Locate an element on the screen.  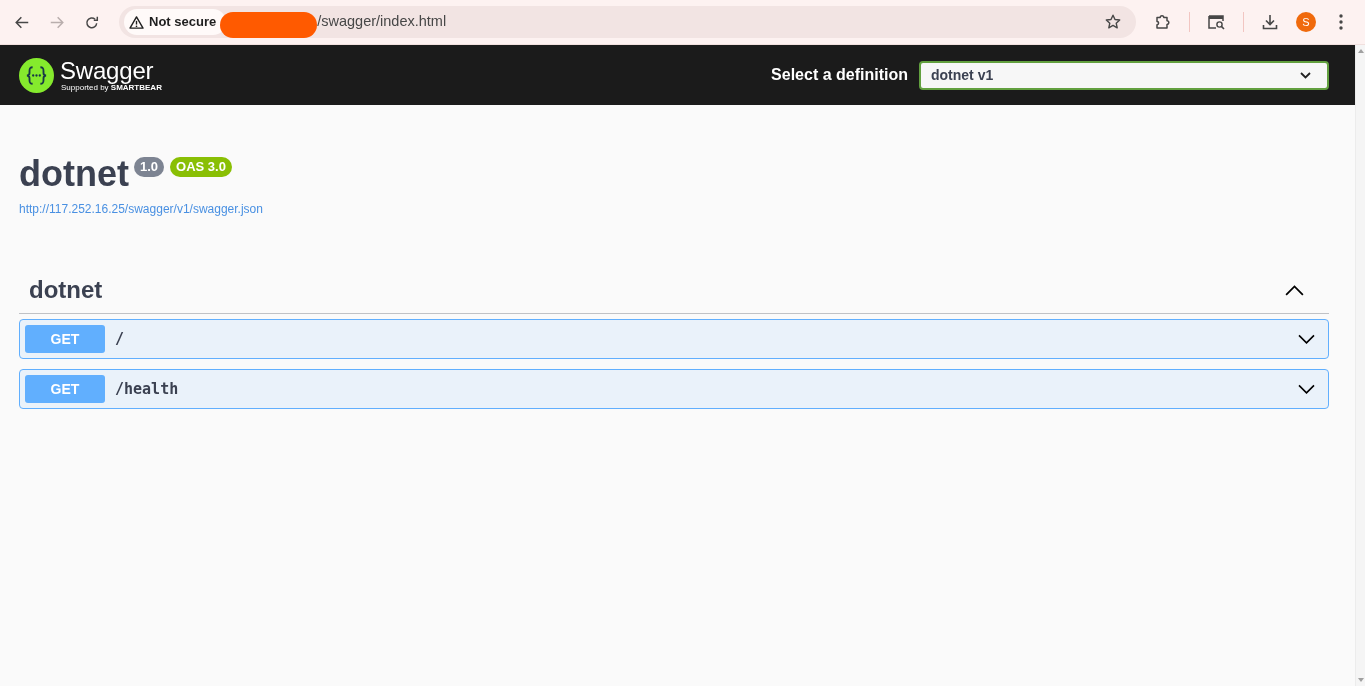
logo-icon is located at coordinates (36, 75).